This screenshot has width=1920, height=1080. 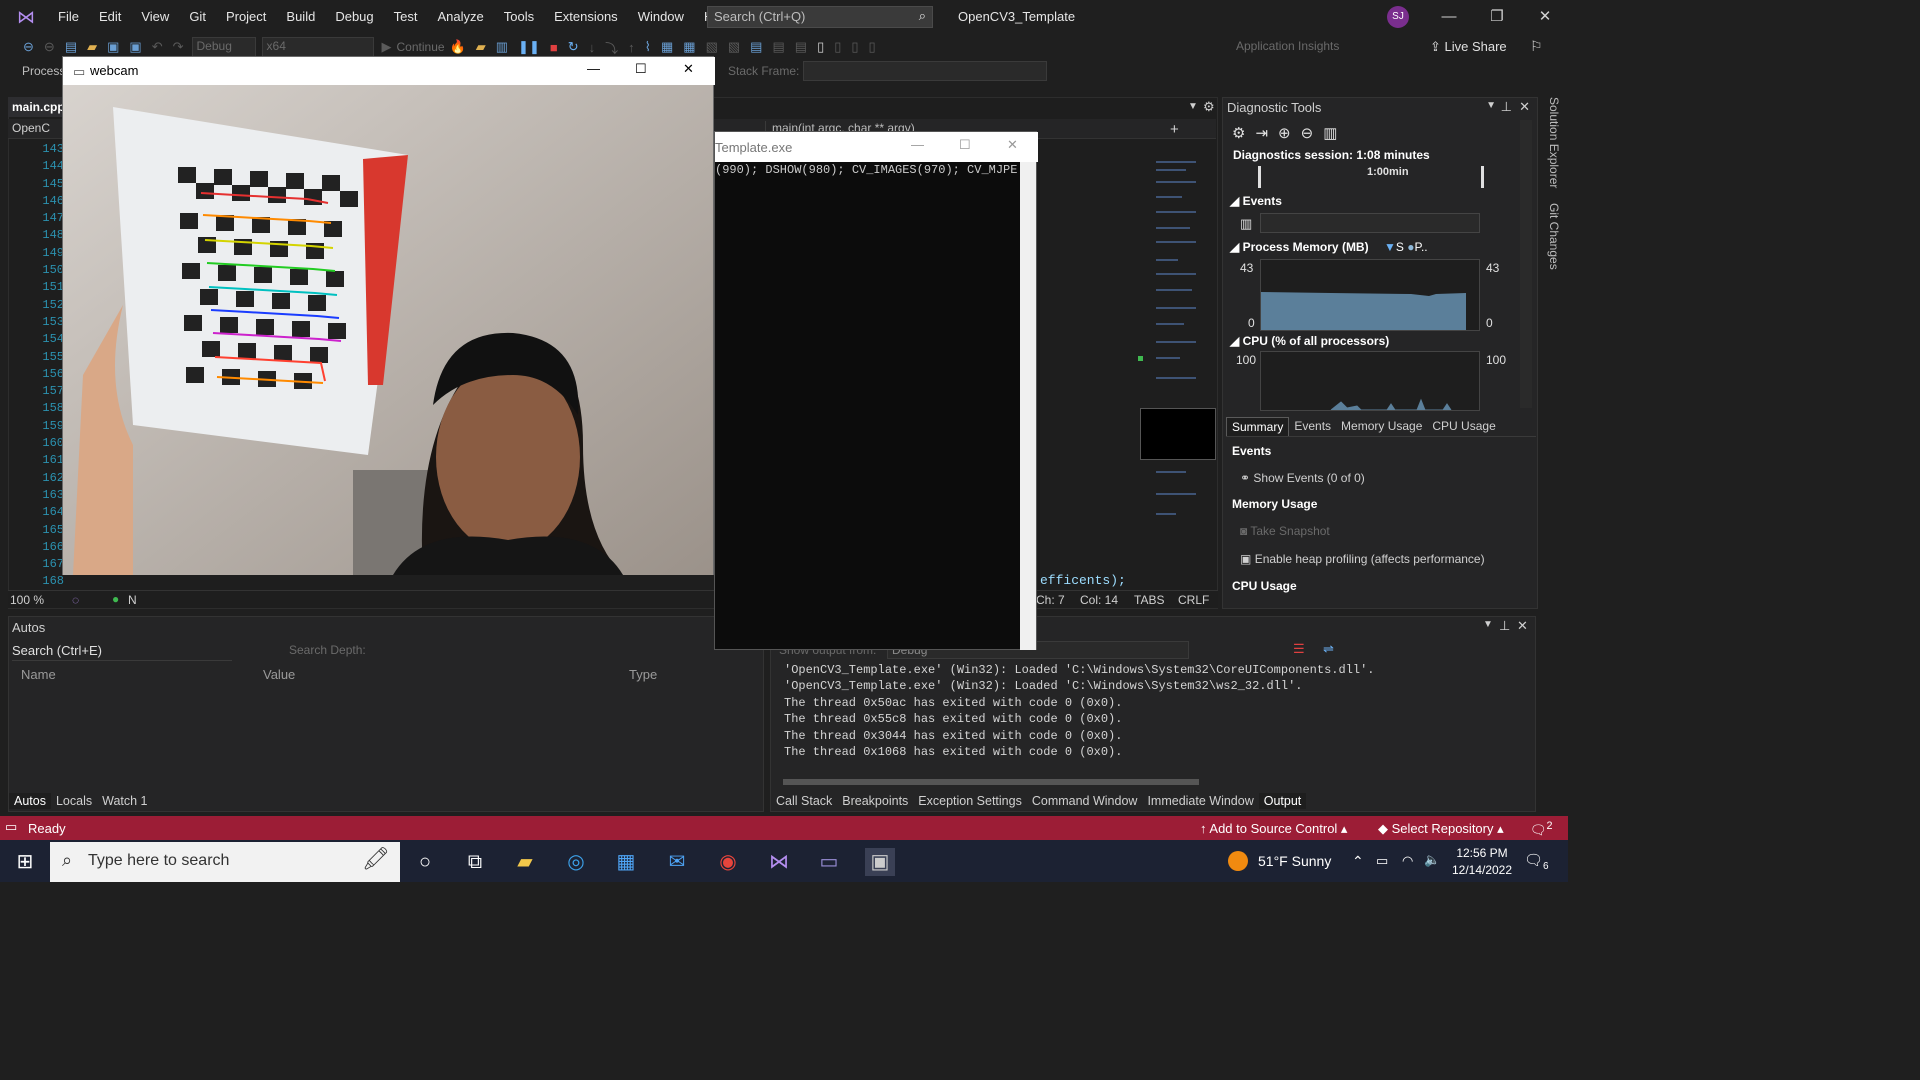 What do you see at coordinates (837, 47) in the screenshot?
I see `bookmark-prev-icon: ▯` at bounding box center [837, 47].